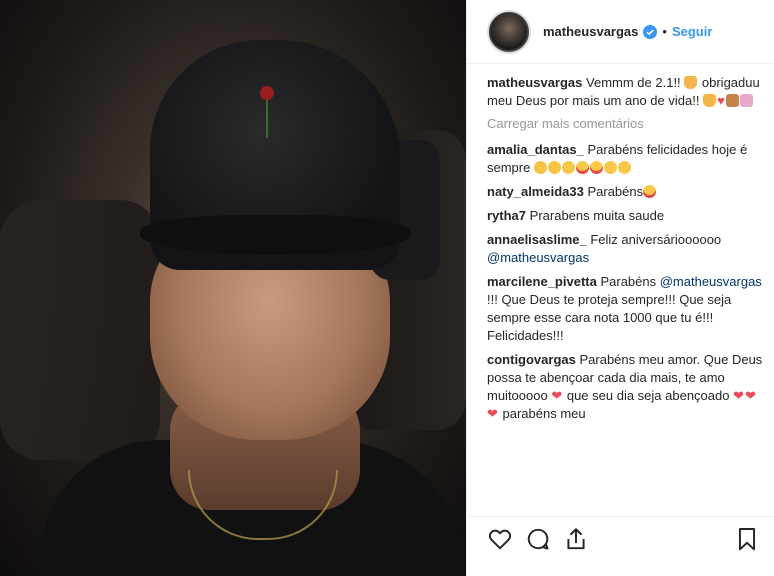 The image size is (774, 576). I want to click on load-more-comments-button: Carregar mais comentários, so click(625, 123).